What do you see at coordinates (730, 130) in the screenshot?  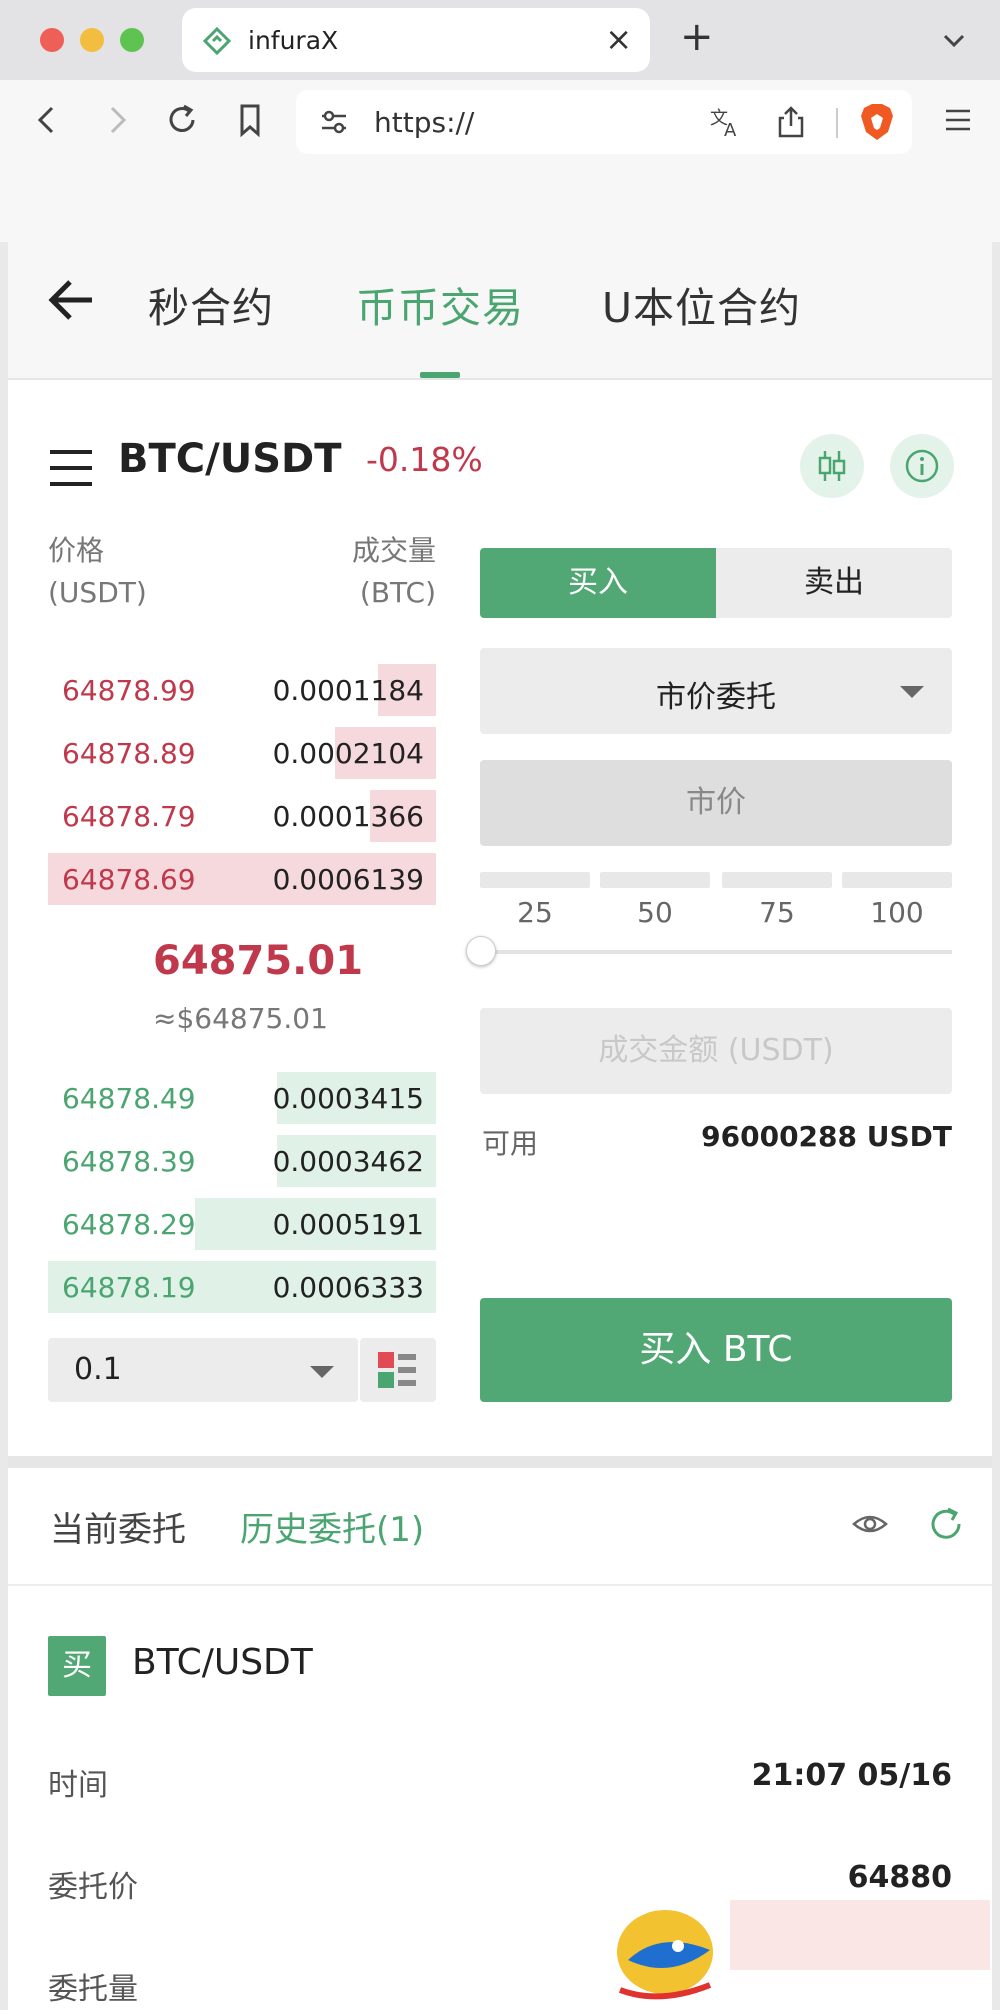 I see `svg-text: A` at bounding box center [730, 130].